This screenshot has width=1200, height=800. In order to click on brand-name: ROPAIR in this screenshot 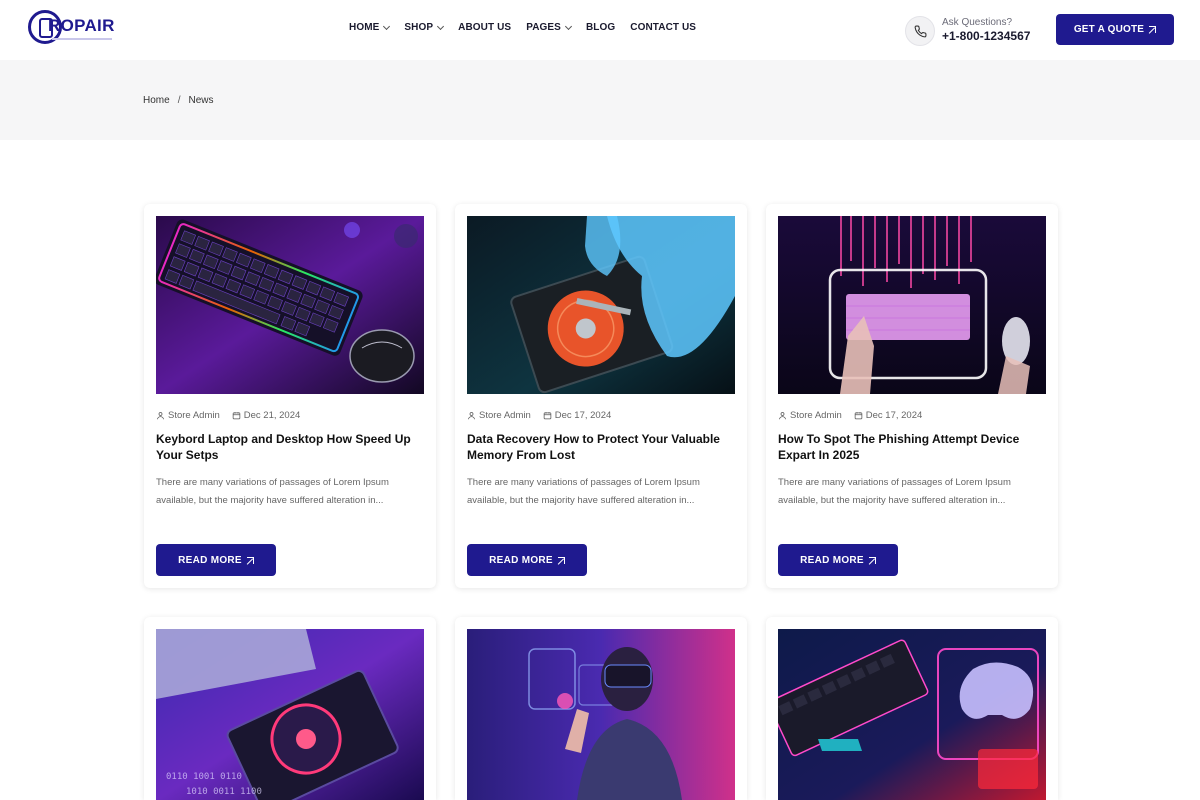, I will do `click(81, 25)`.